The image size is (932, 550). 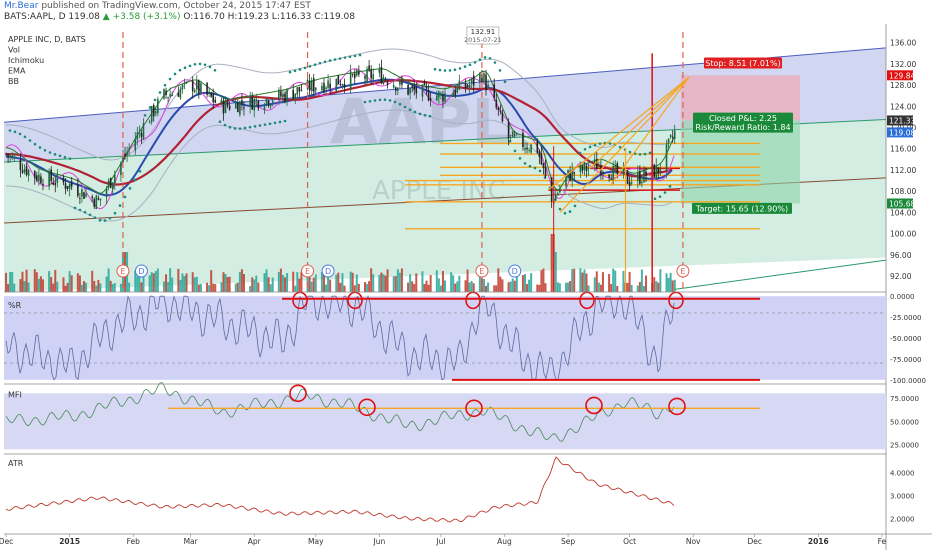 What do you see at coordinates (904, 422) in the screenshot?
I see `mfi-tick-label: 50.0000` at bounding box center [904, 422].